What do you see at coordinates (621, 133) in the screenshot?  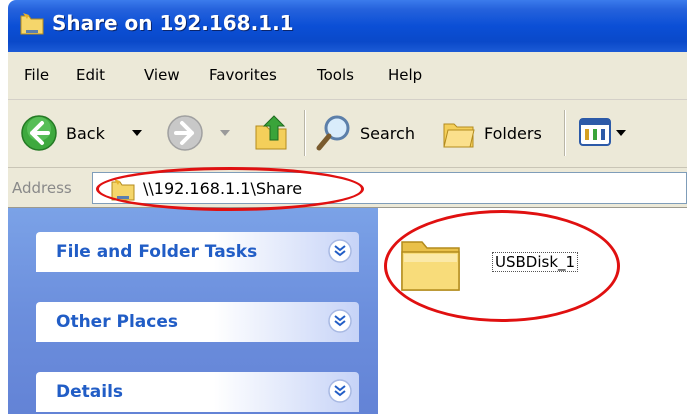 I see `views-dropdown-icon` at bounding box center [621, 133].